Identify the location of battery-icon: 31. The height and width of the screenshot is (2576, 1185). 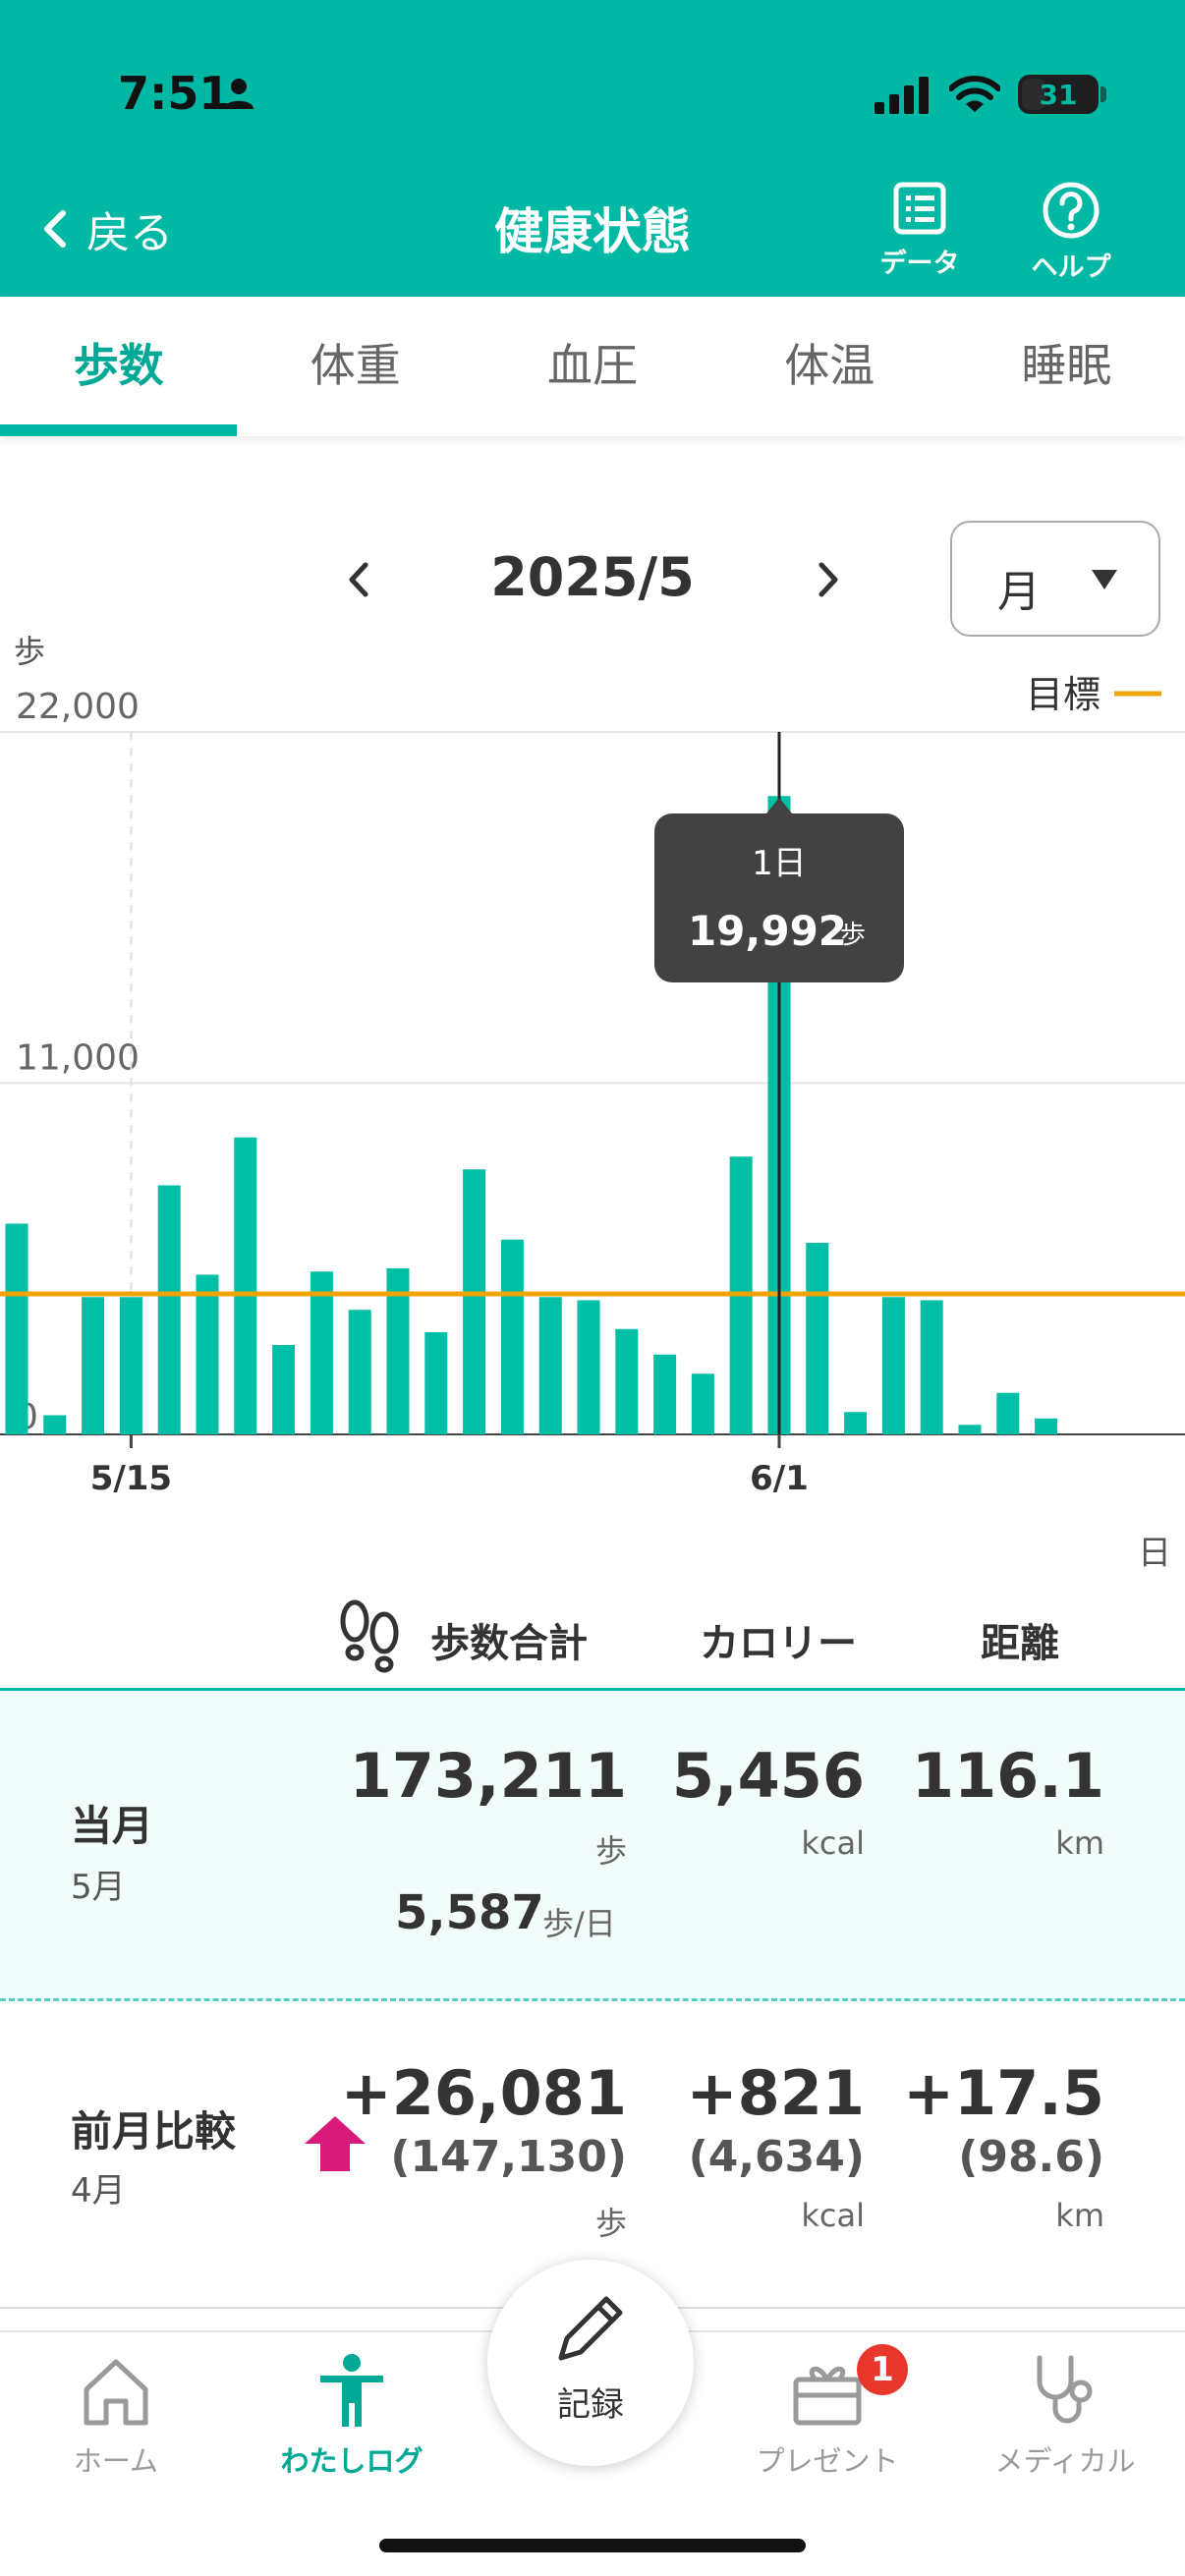
(1062, 94).